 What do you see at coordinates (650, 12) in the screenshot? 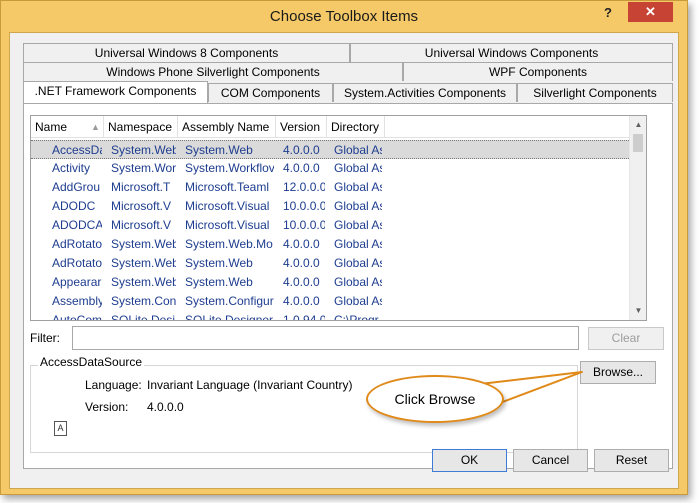
I see `close-button: ✕` at bounding box center [650, 12].